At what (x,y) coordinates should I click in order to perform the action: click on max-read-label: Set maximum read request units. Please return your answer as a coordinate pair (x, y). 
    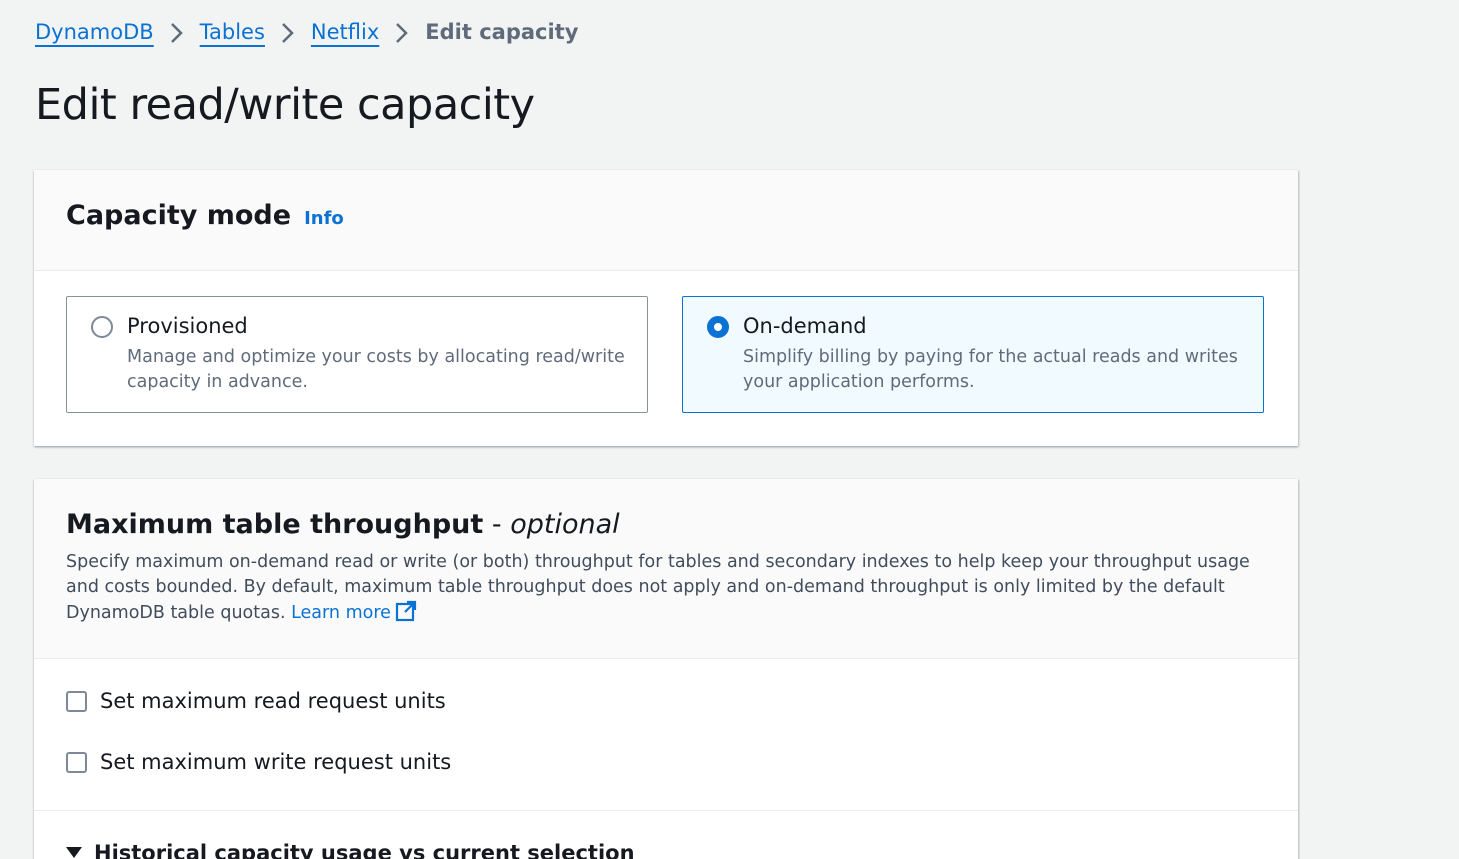
    Looking at the image, I should click on (273, 701).